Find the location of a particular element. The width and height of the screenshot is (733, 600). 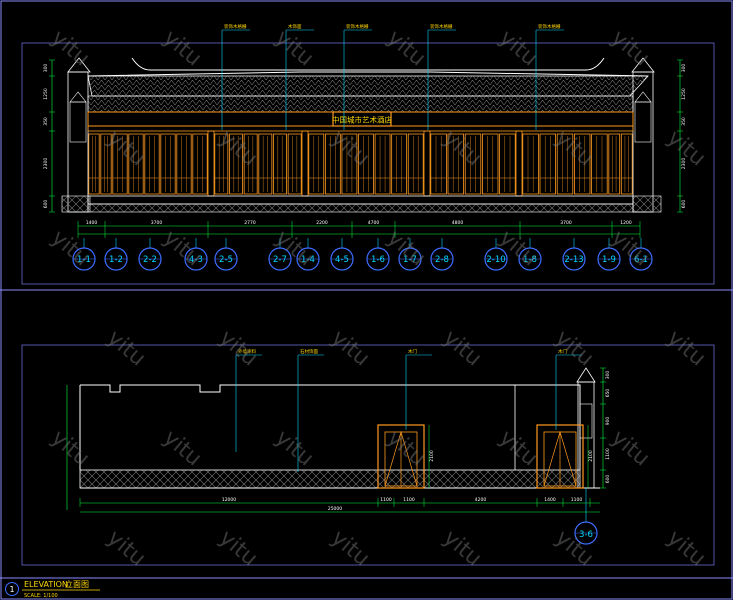

lintel-beam is located at coordinates (360, 128).